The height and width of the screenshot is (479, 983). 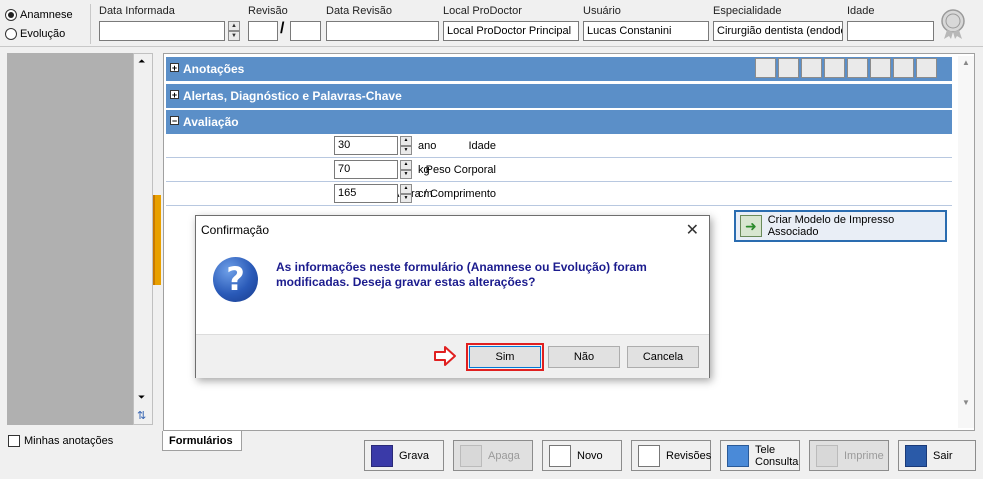 What do you see at coordinates (602, 11) in the screenshot?
I see `usuario-label: Usuário` at bounding box center [602, 11].